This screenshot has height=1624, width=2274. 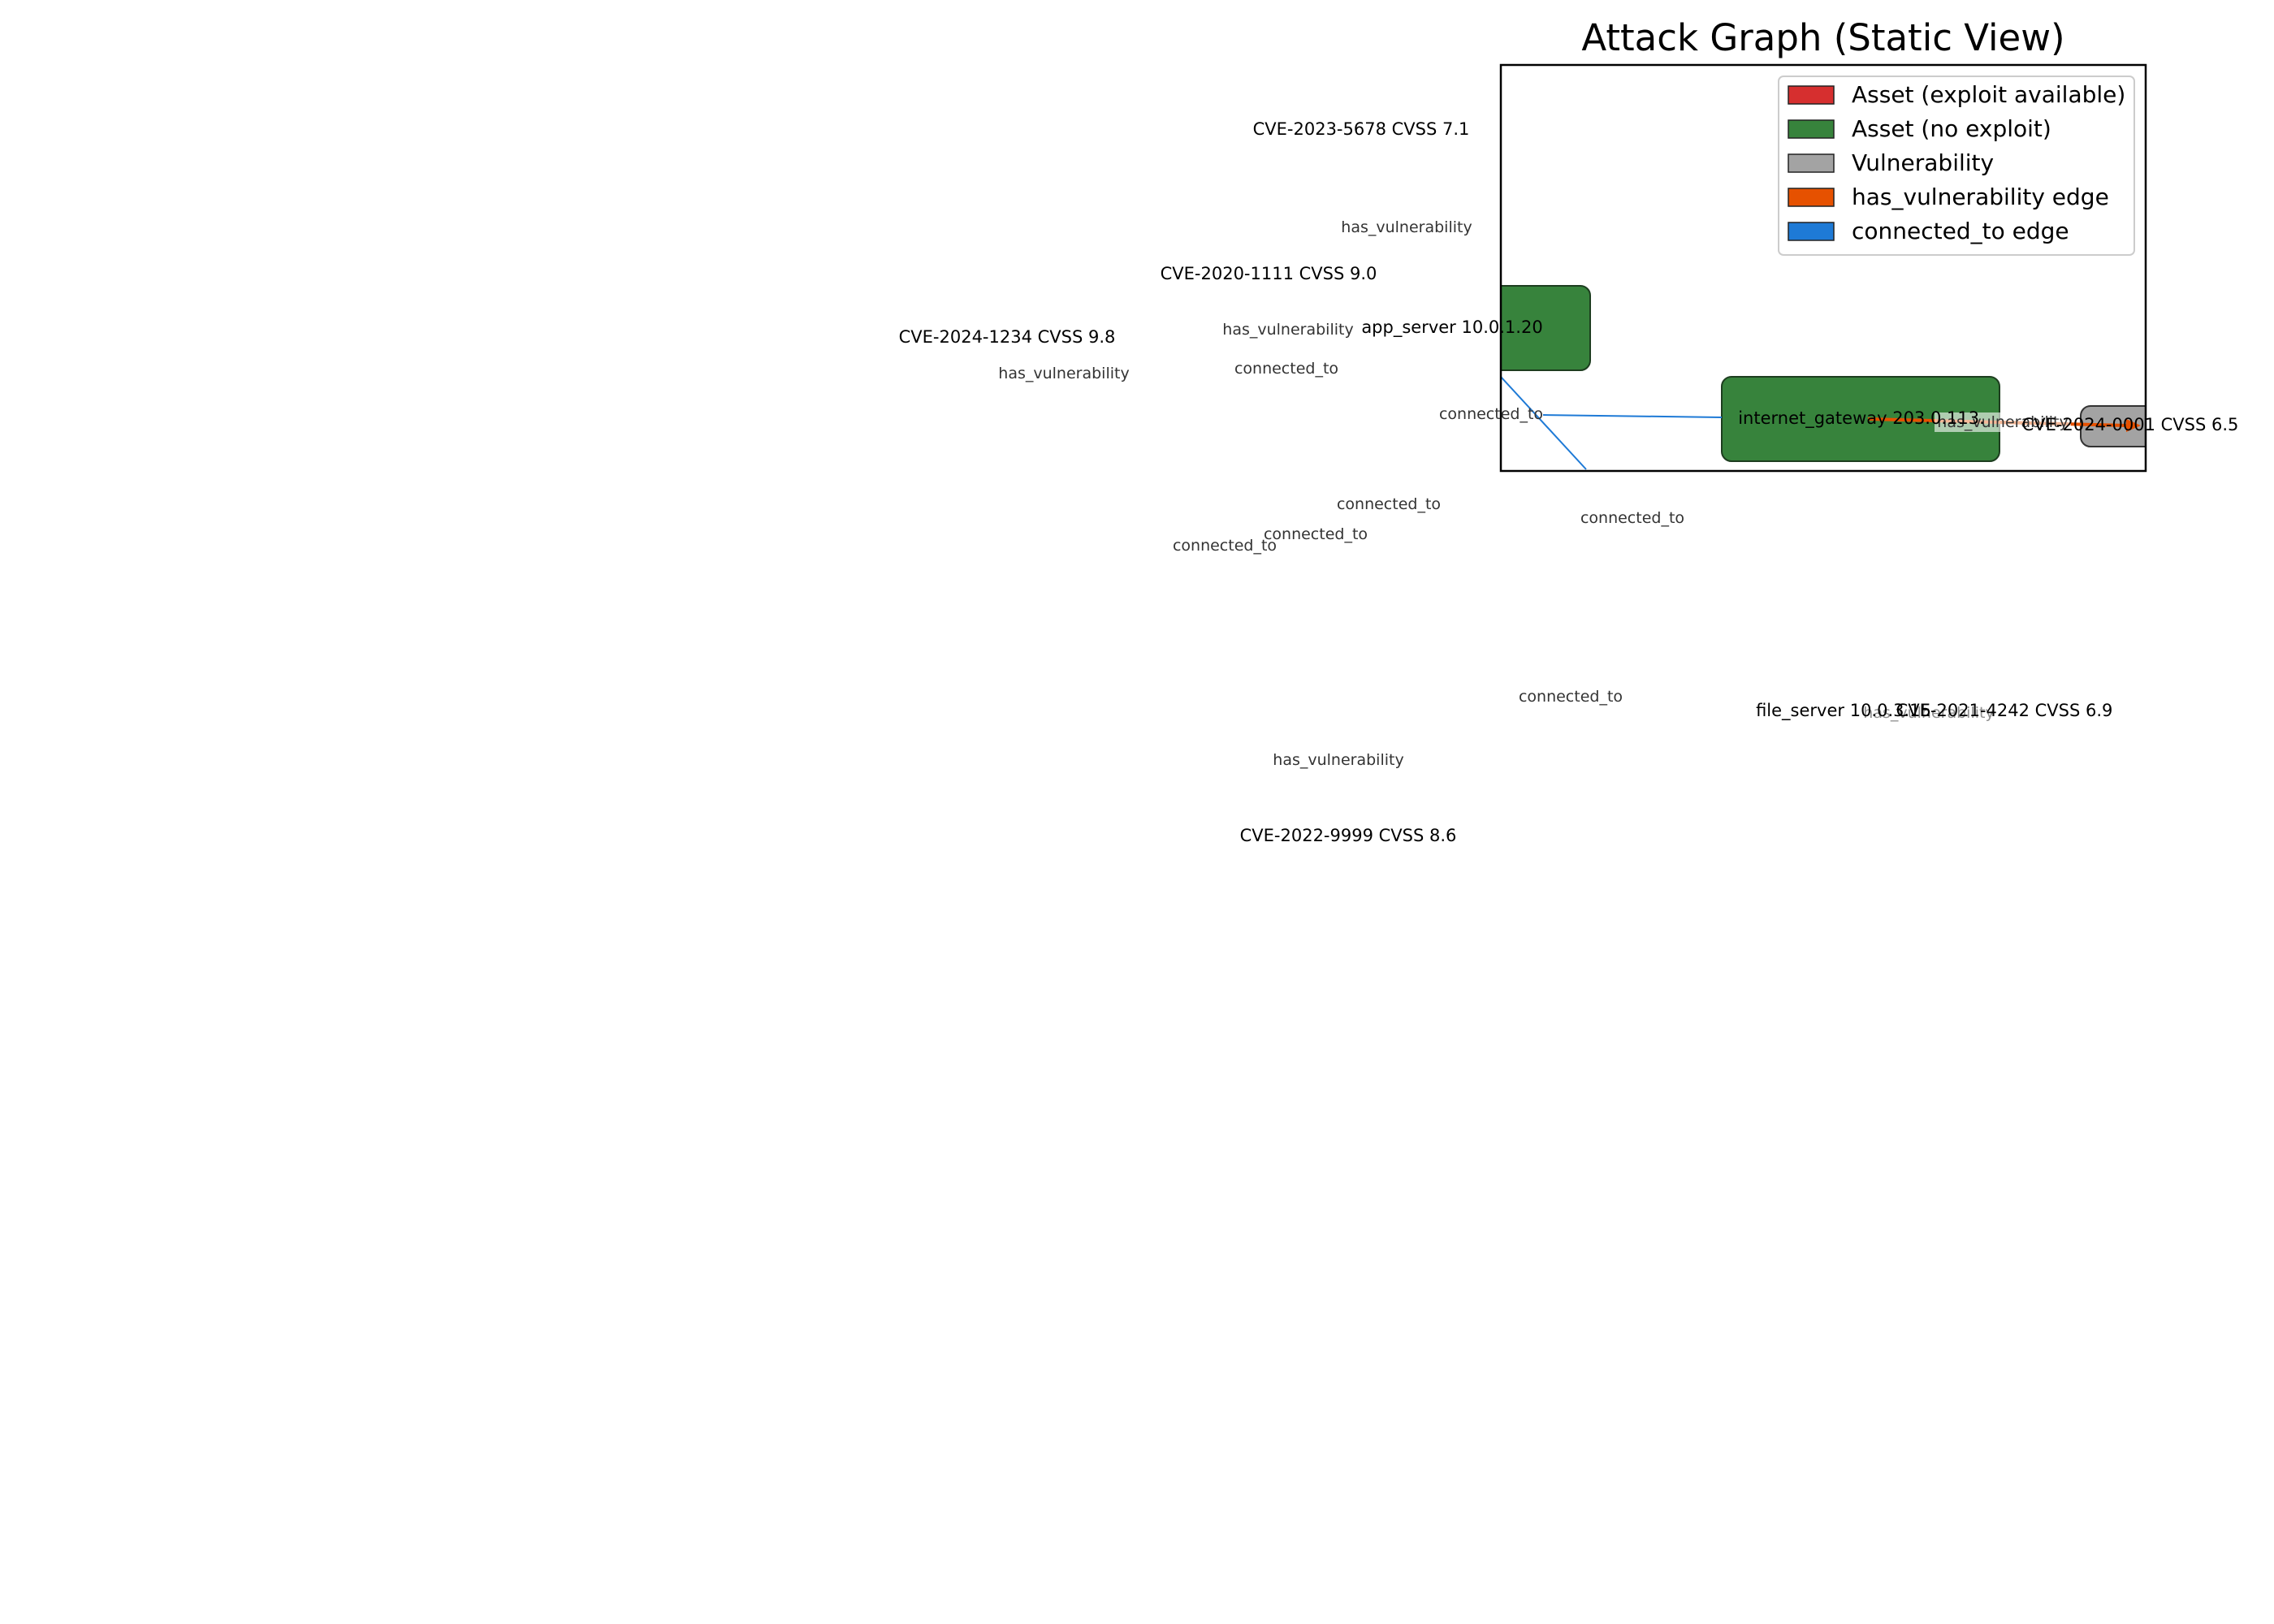 What do you see at coordinates (1269, 274) in the screenshot?
I see `node-label-cve-2020-1111: CVE-2020-1111 CVSS 9.0` at bounding box center [1269, 274].